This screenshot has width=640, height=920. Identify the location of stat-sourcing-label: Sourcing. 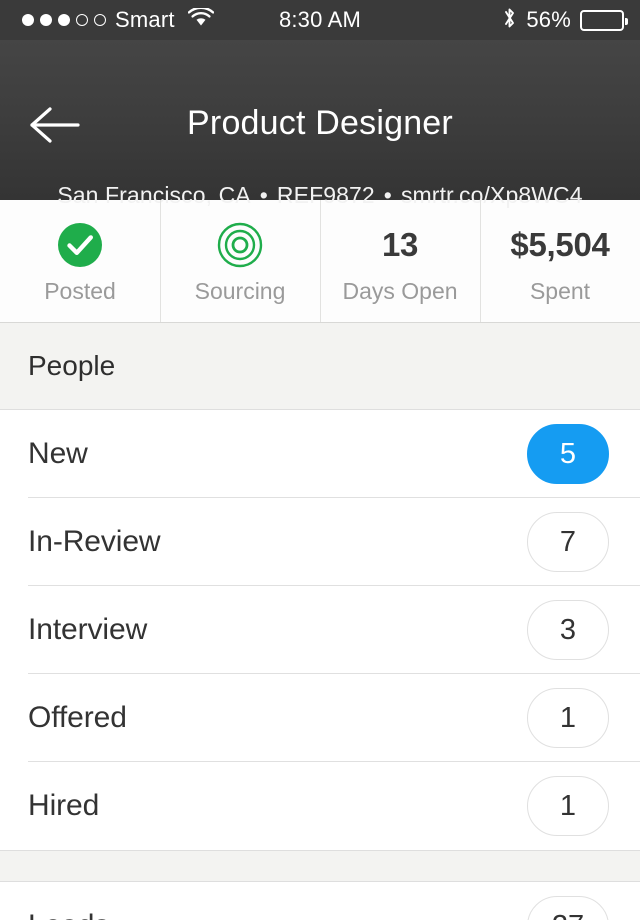
(240, 291).